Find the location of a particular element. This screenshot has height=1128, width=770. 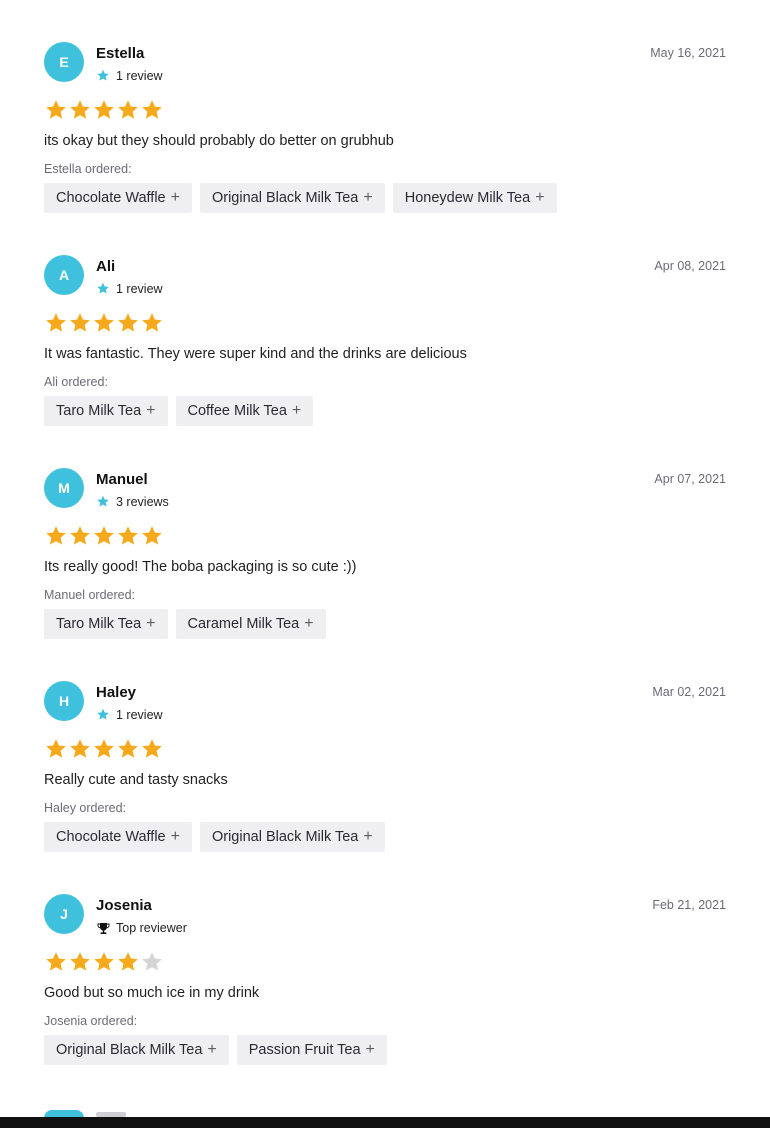

ordered-items: Taro Milk Tea + Caramel Milk Tea + is located at coordinates (385, 624).